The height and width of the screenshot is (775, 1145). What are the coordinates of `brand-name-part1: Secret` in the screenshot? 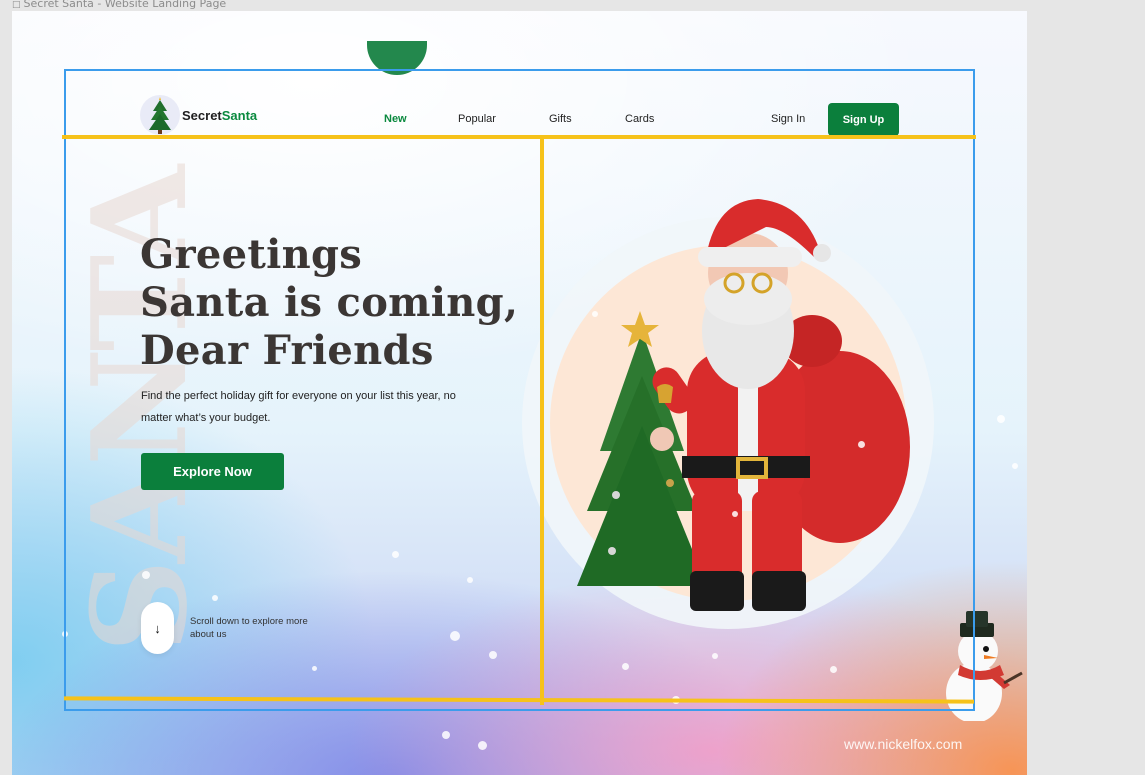 It's located at (202, 115).